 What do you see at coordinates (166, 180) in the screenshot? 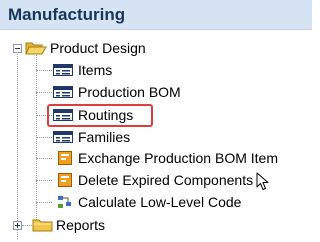
I see `tree-node-label: Delete Expired Components` at bounding box center [166, 180].